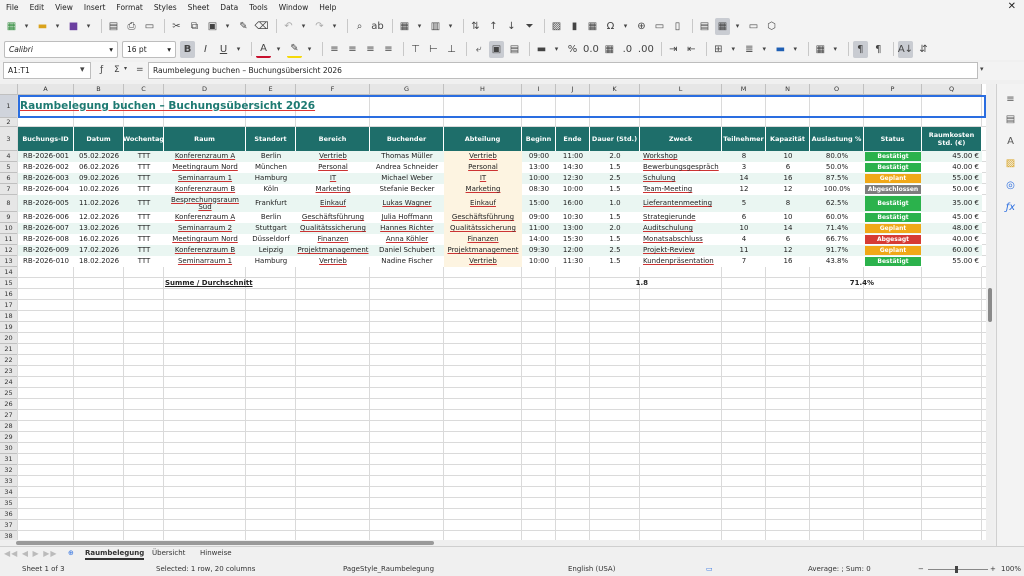 The width and height of the screenshot is (1024, 576). I want to click on column-header-i: I, so click(539, 89).